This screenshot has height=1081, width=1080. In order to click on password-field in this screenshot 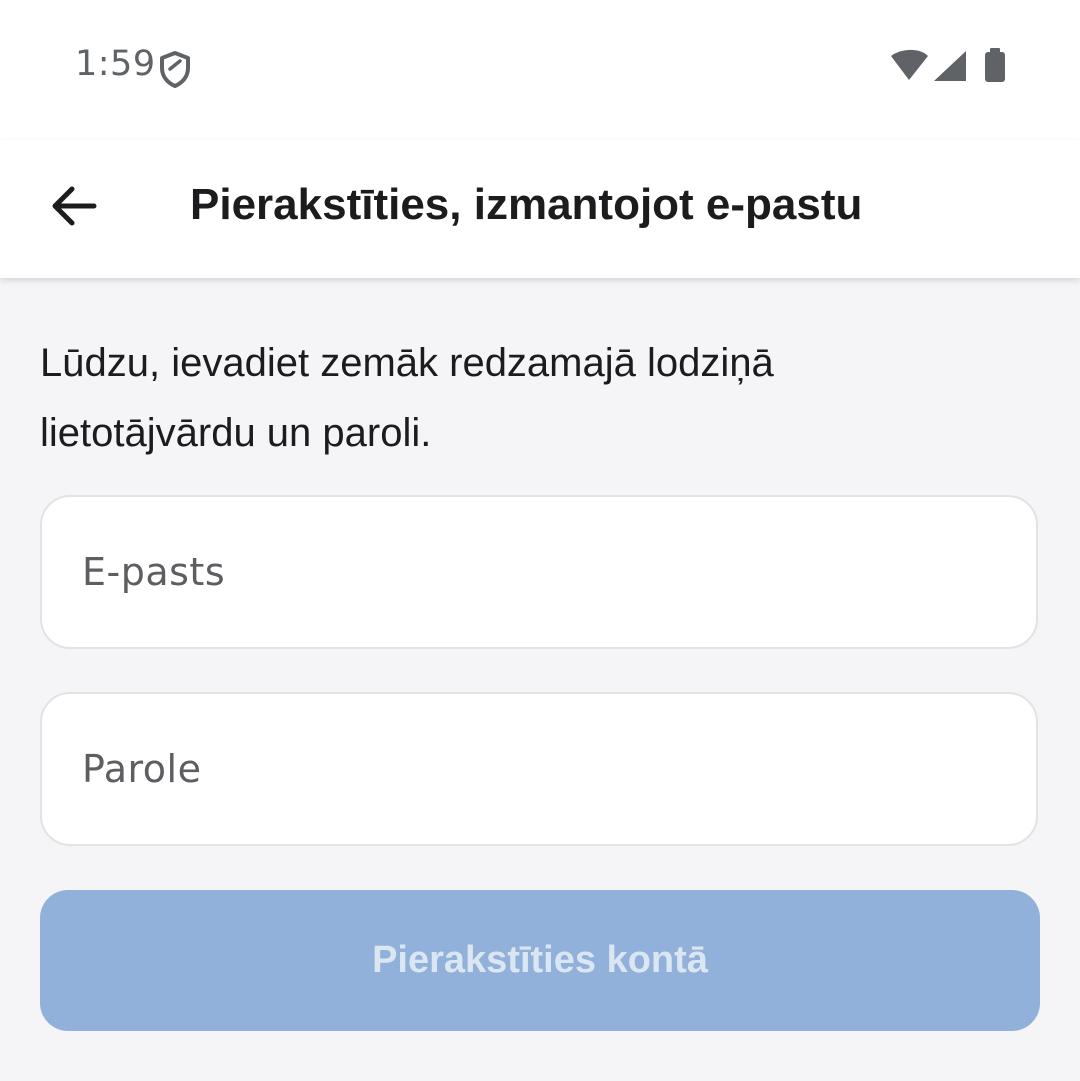, I will do `click(539, 769)`.